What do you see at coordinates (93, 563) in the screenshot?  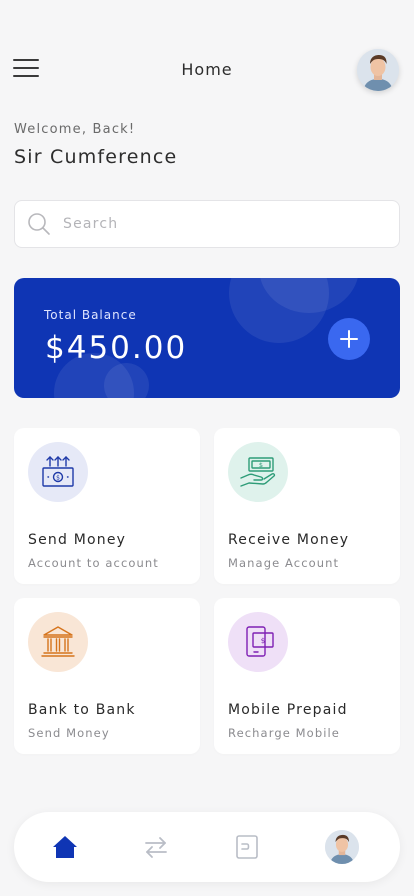 I see `card-subtitle: Account to account` at bounding box center [93, 563].